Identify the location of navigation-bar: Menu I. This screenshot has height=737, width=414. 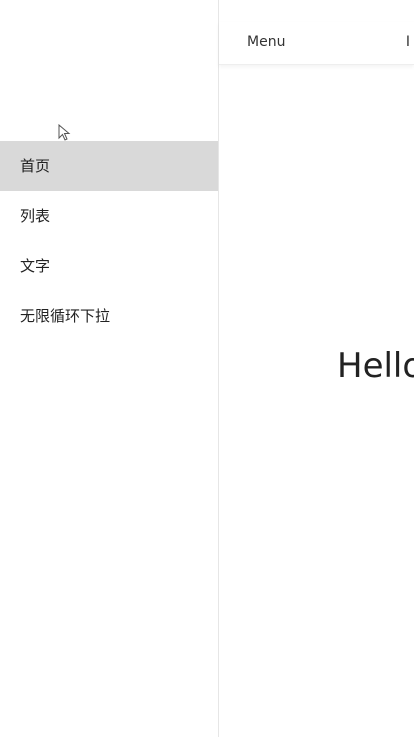
(316, 43).